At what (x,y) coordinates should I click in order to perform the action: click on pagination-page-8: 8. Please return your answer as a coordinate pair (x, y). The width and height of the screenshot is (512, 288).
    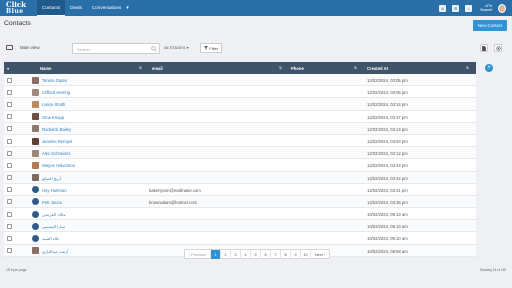
    Looking at the image, I should click on (286, 254).